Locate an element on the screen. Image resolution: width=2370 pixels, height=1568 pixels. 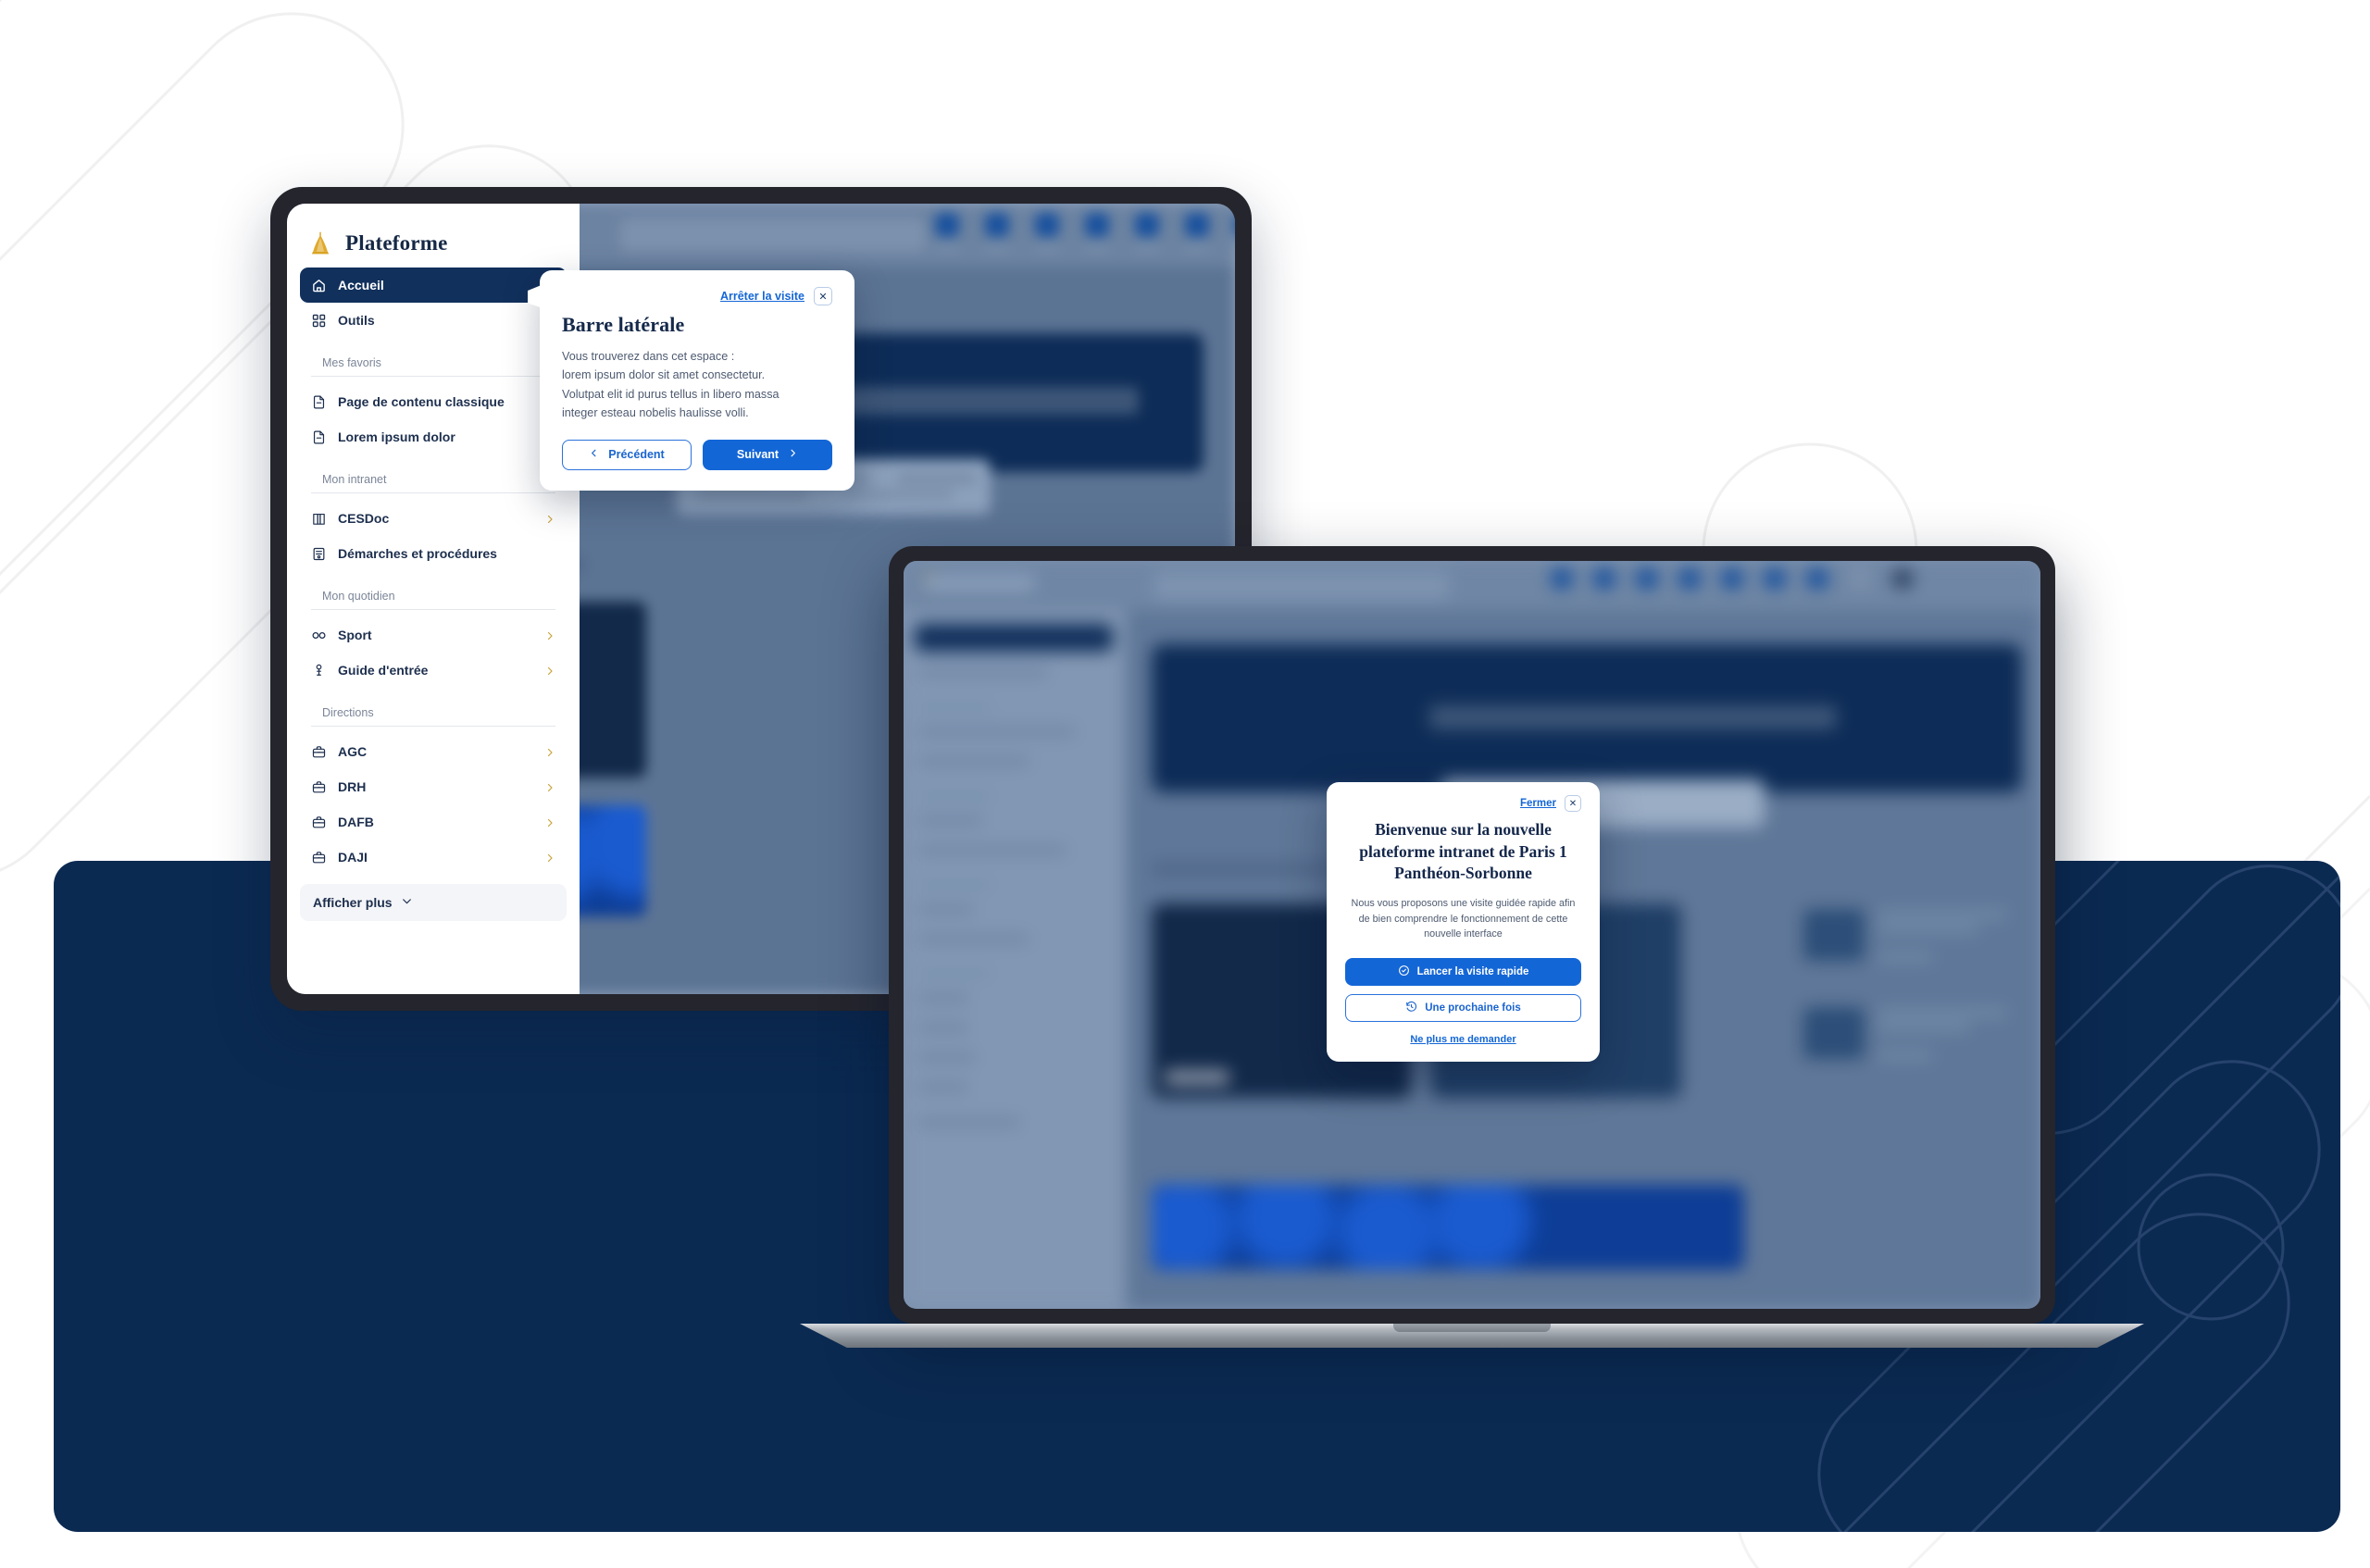
brand-name: Plateforme is located at coordinates (396, 243).